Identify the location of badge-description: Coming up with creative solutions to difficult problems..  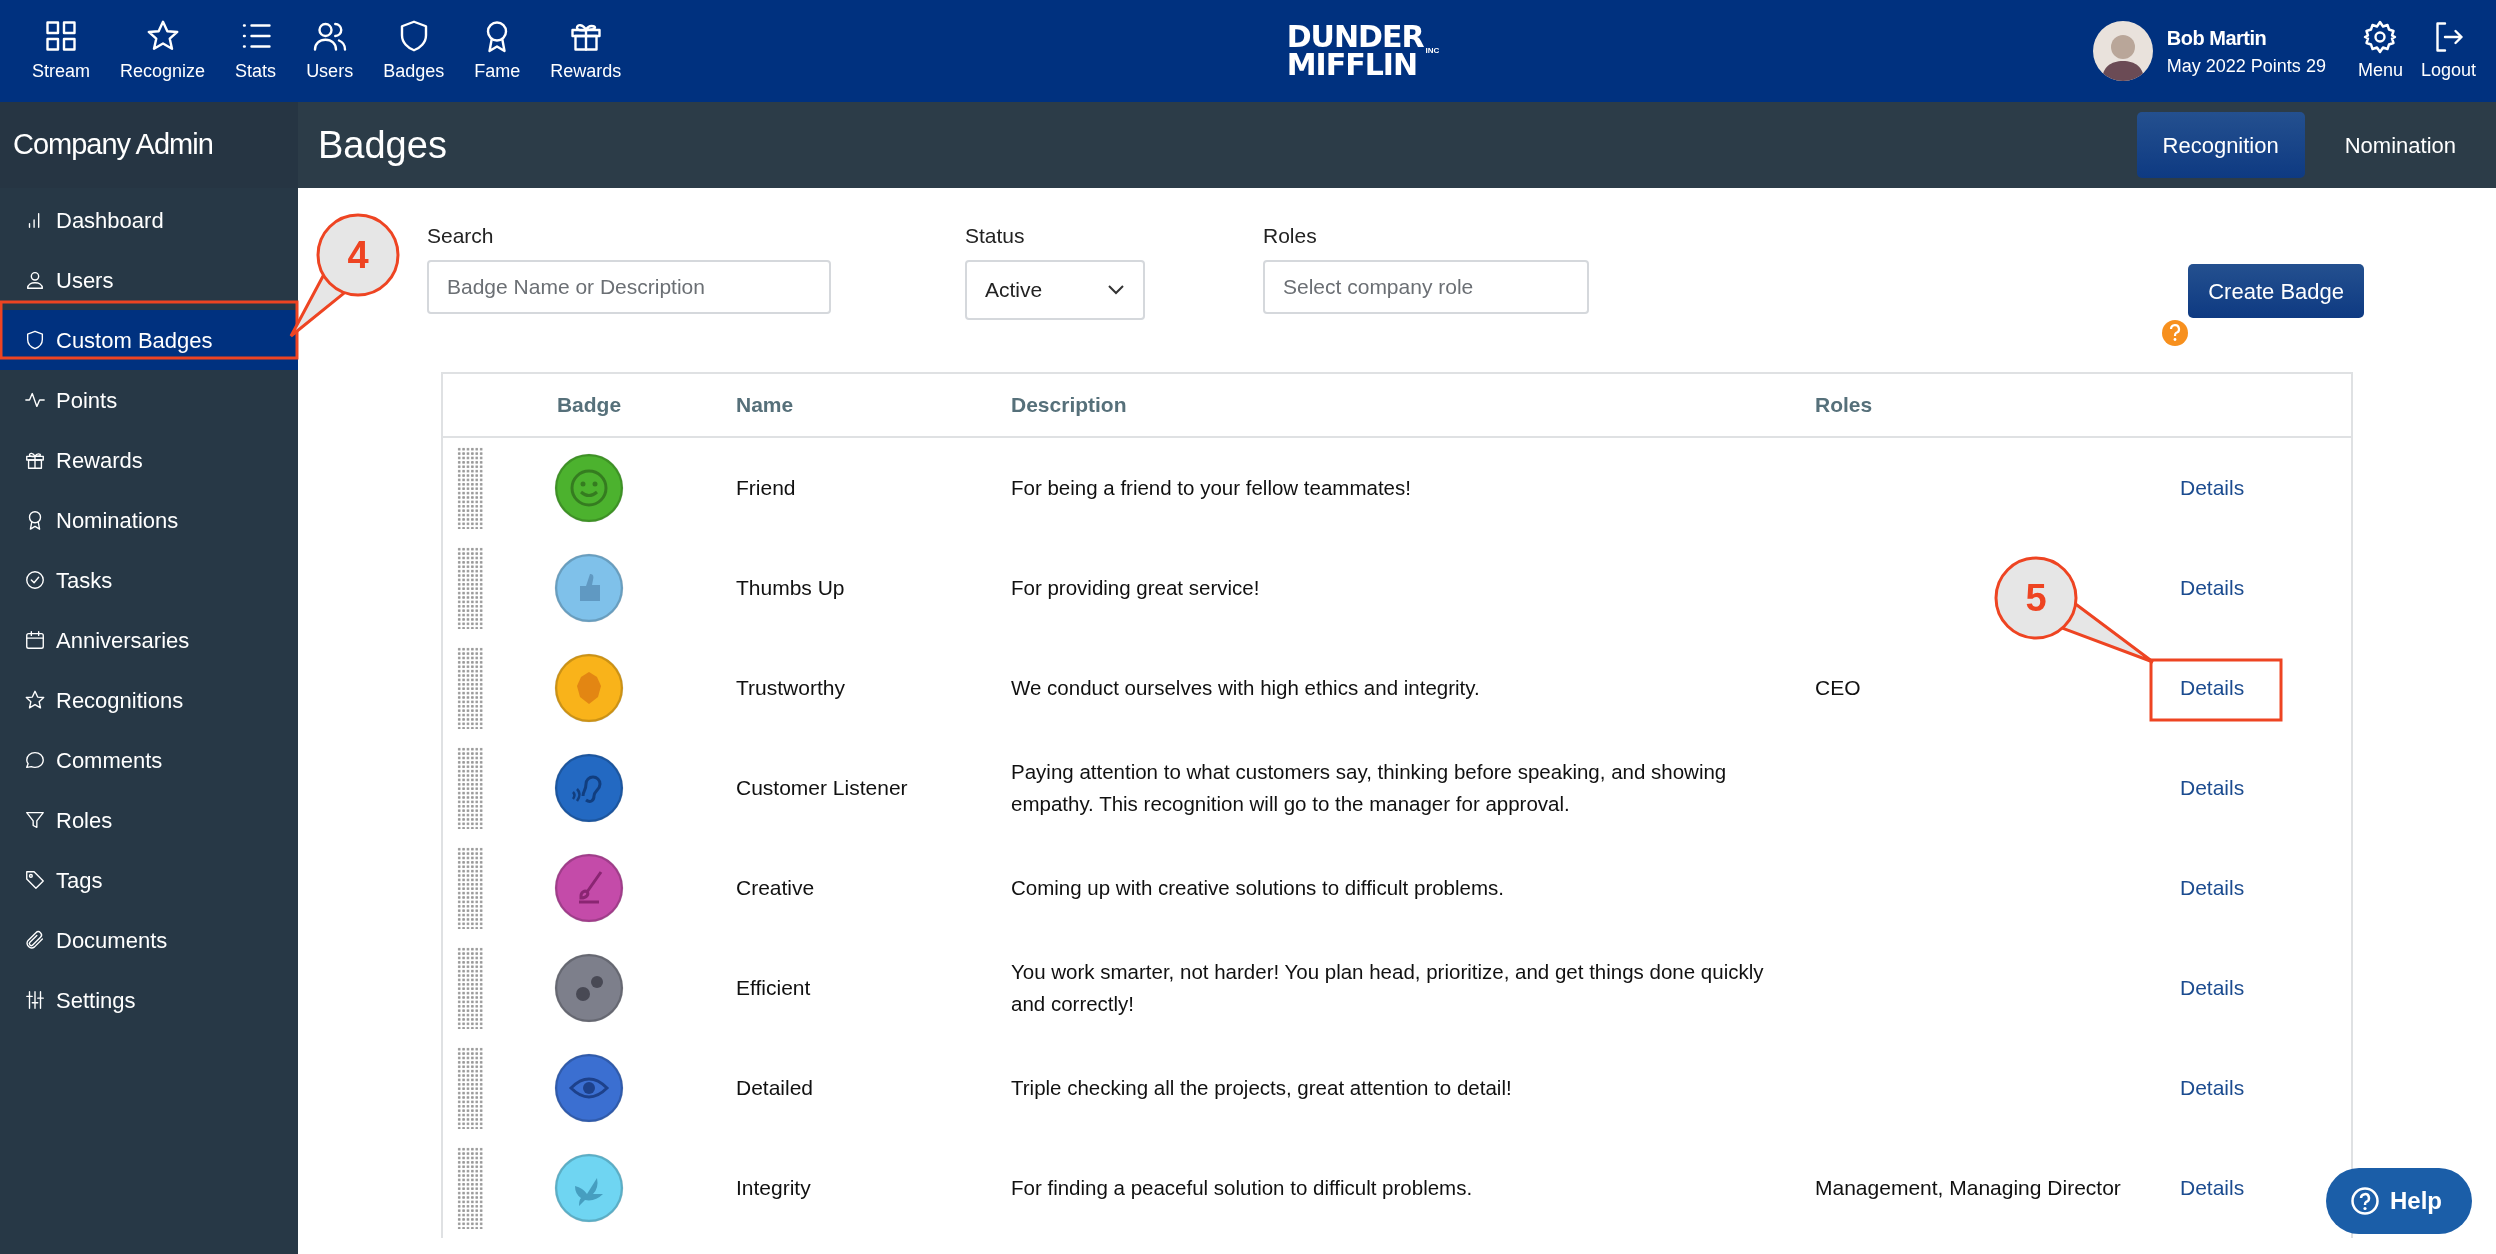
(1257, 887).